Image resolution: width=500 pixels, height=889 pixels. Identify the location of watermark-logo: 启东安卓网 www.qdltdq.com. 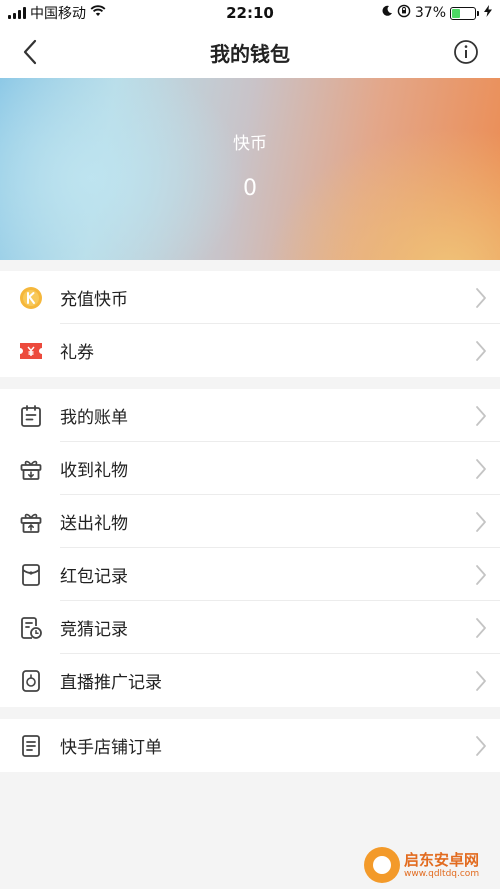
(429, 865).